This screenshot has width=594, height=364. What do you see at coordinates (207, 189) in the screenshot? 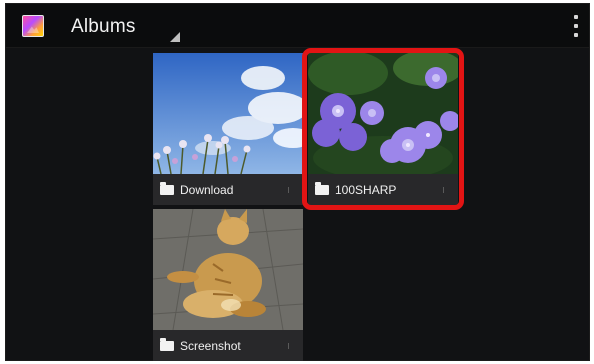
I see `album-name: Download` at bounding box center [207, 189].